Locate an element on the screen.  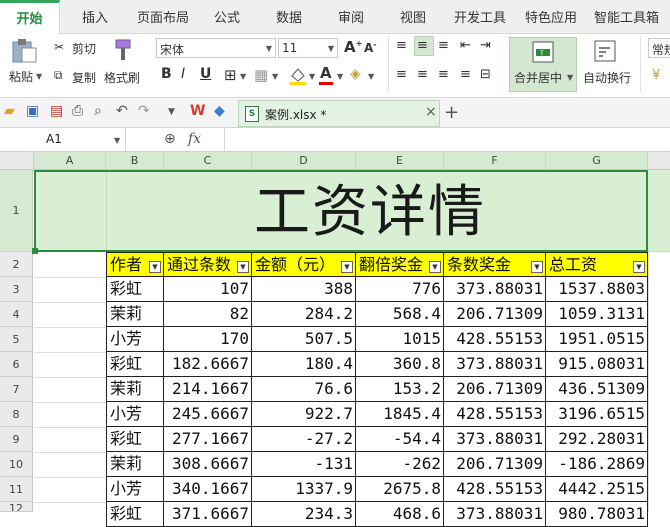
export-pdf-icon: ▤ is located at coordinates (56, 111).